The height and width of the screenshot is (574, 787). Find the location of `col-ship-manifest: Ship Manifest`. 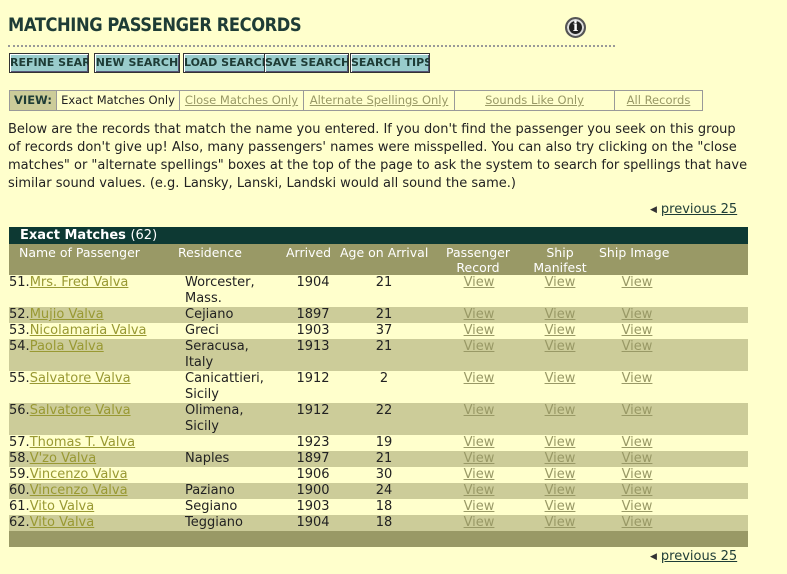

col-ship-manifest: Ship Manifest is located at coordinates (560, 260).